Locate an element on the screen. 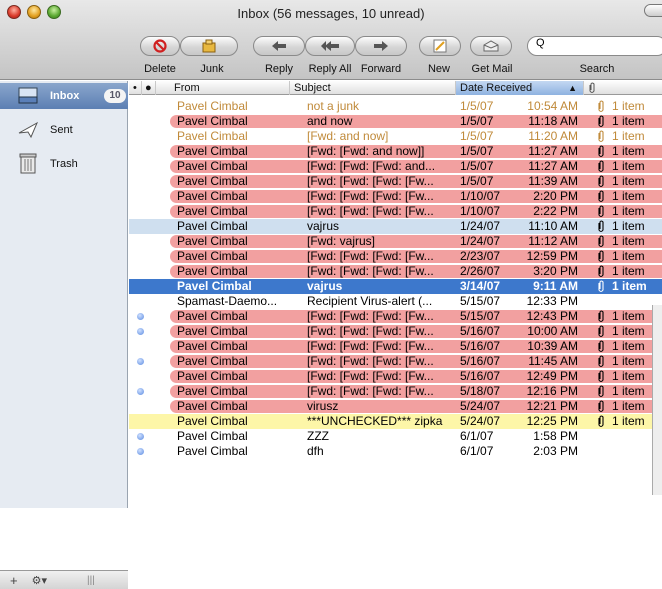  message-date: 1/24/07 is located at coordinates (480, 241).